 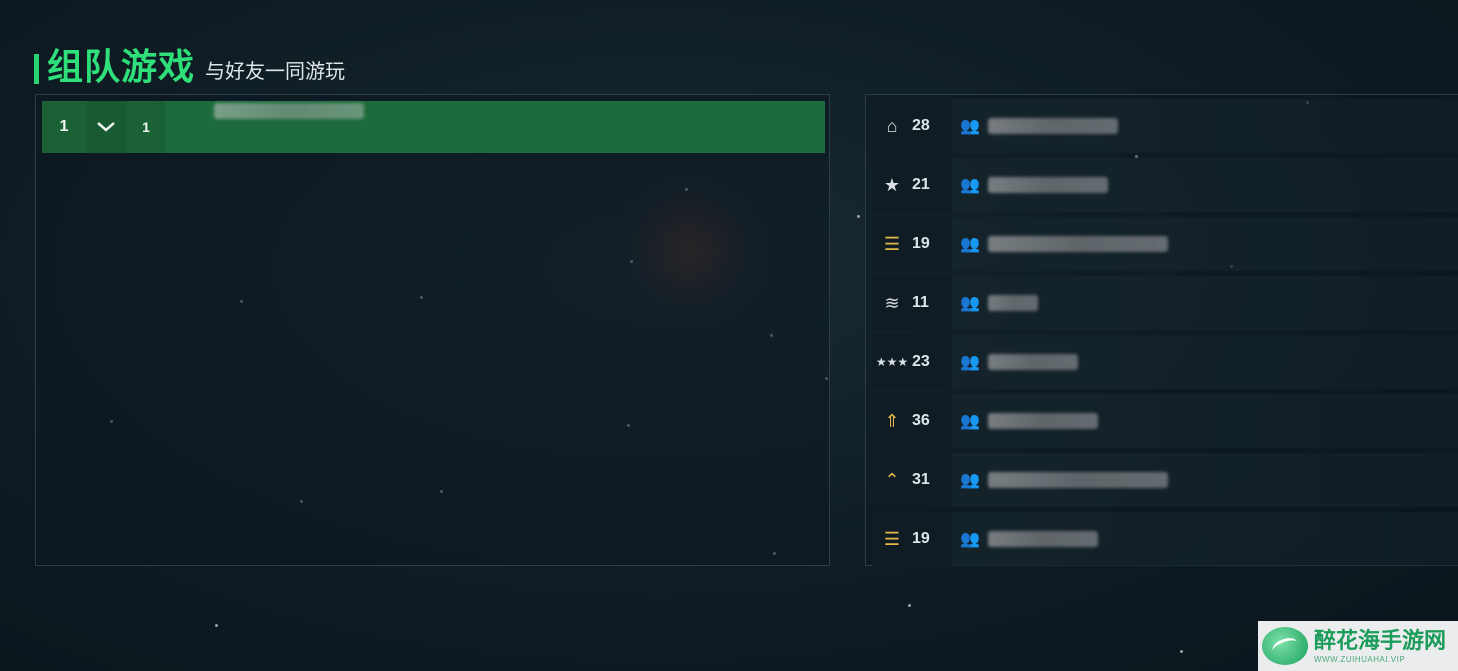 What do you see at coordinates (892, 479) in the screenshot?
I see `rank-gold-arch-icon: ⌃` at bounding box center [892, 479].